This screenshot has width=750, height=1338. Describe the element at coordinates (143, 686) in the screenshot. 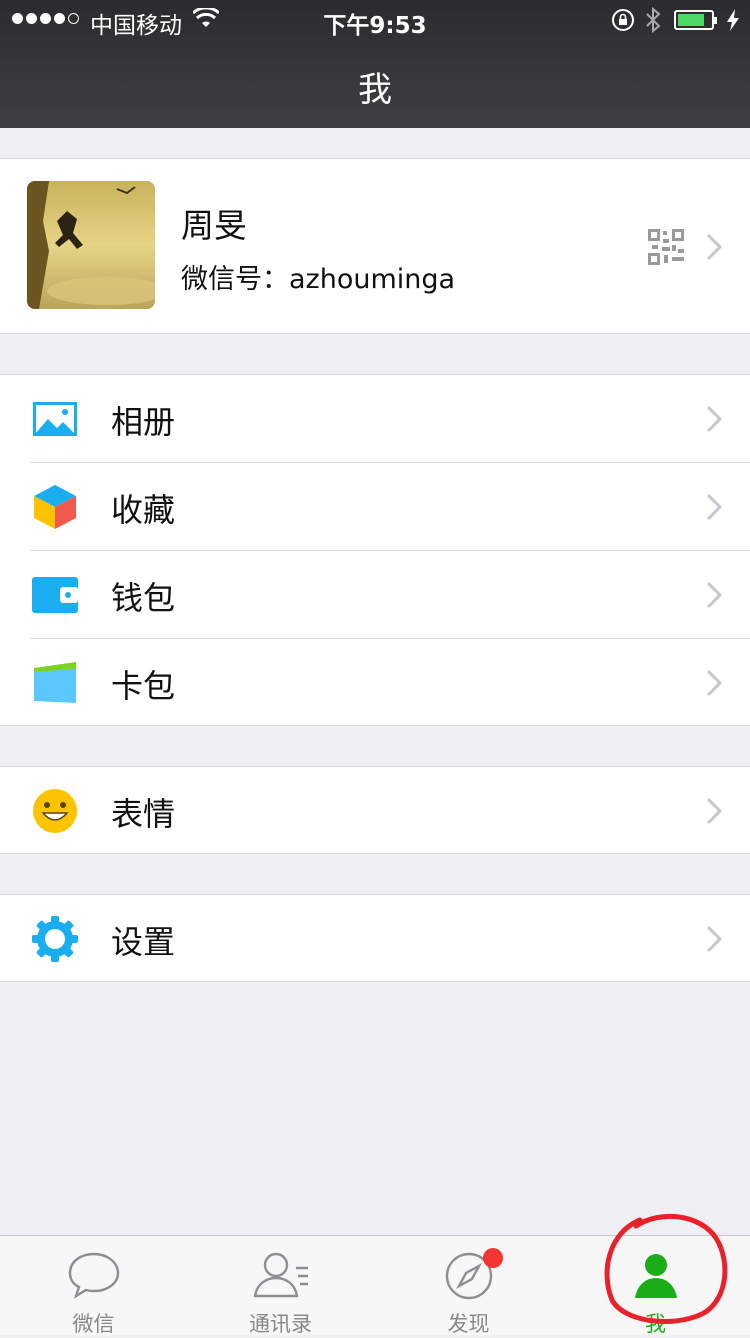

I see `menu-item-label: 卡包` at that location.